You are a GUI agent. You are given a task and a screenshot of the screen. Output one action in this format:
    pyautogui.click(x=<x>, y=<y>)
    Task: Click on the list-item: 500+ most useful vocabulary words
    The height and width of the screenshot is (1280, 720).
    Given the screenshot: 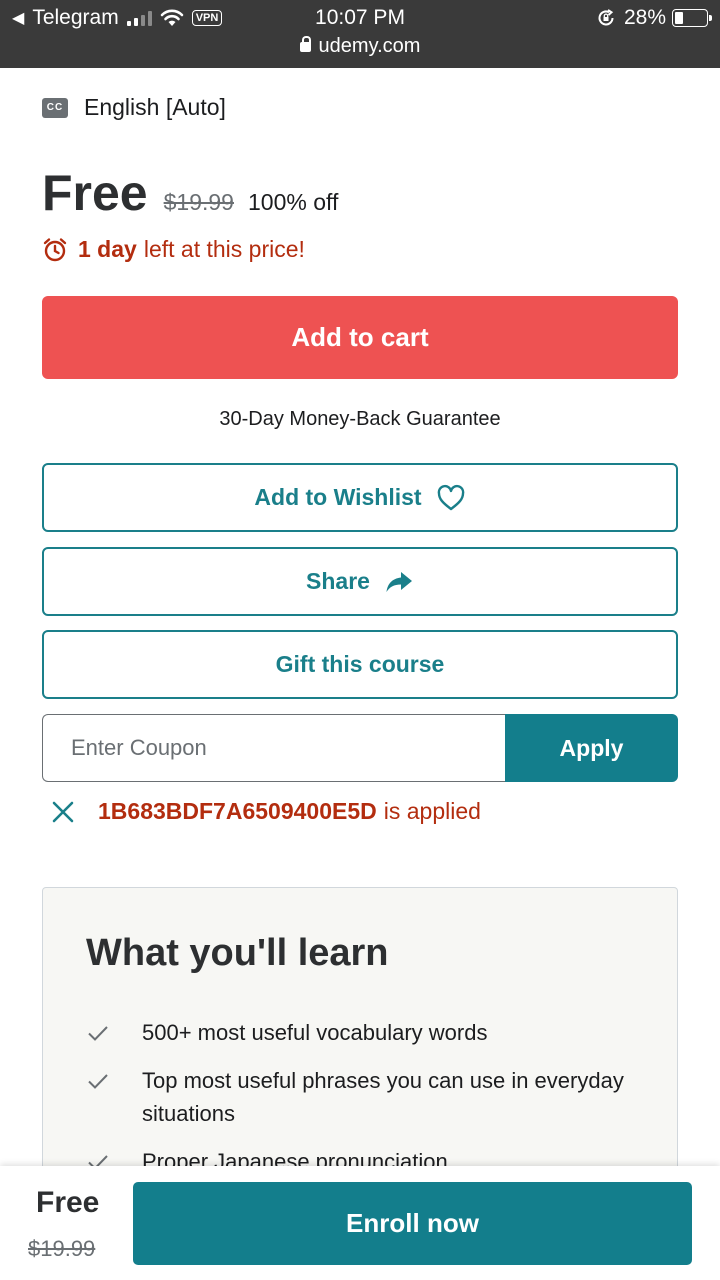 What is the action you would take?
    pyautogui.click(x=367, y=1032)
    